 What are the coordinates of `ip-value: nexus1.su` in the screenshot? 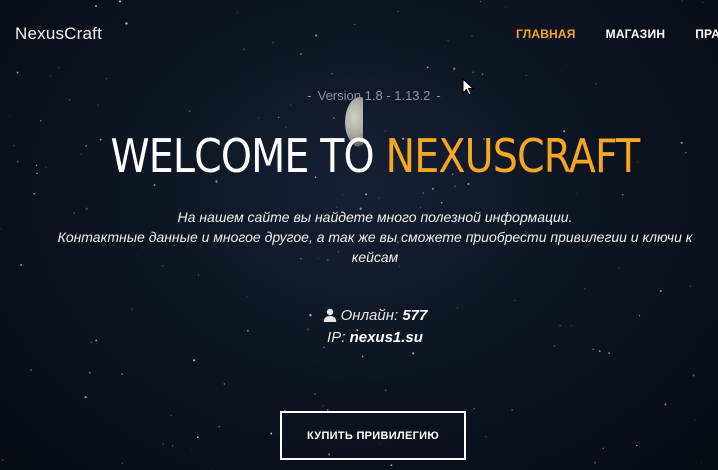 It's located at (386, 337).